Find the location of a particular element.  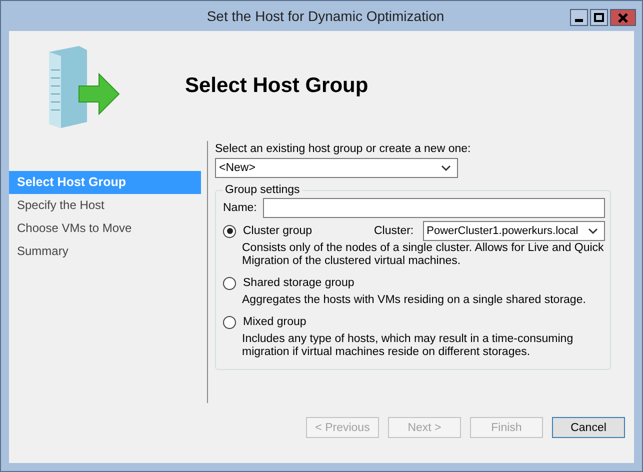

cluster-label: Cluster: is located at coordinates (394, 231).